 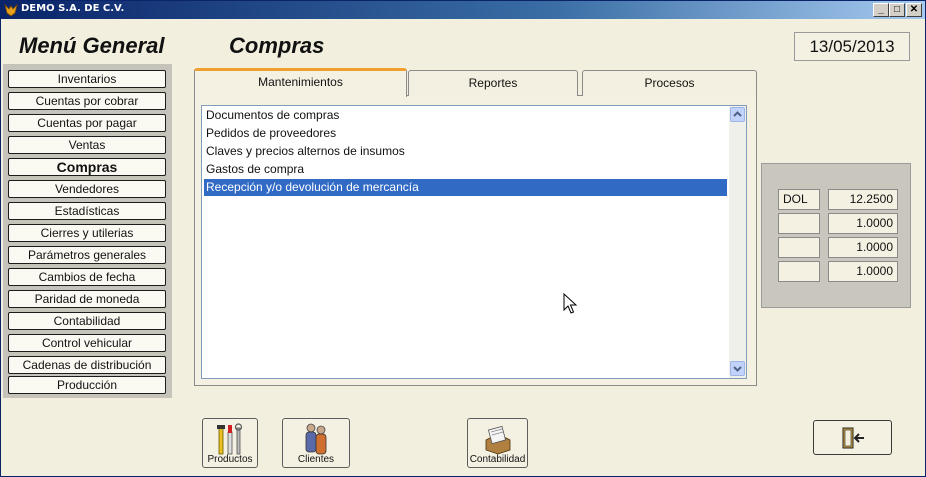 What do you see at coordinates (316, 459) in the screenshot?
I see `clientes-label: Clientes` at bounding box center [316, 459].